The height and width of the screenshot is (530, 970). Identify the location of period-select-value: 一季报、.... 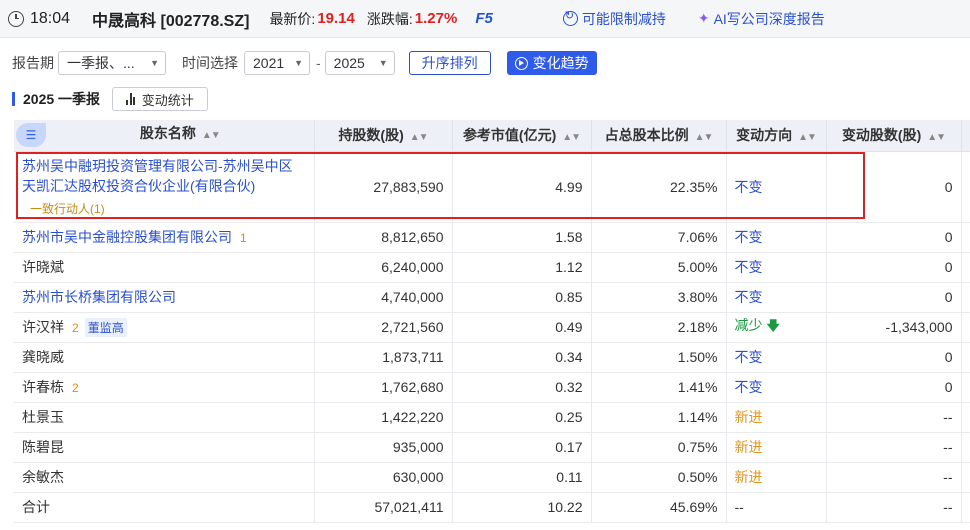
(101, 63).